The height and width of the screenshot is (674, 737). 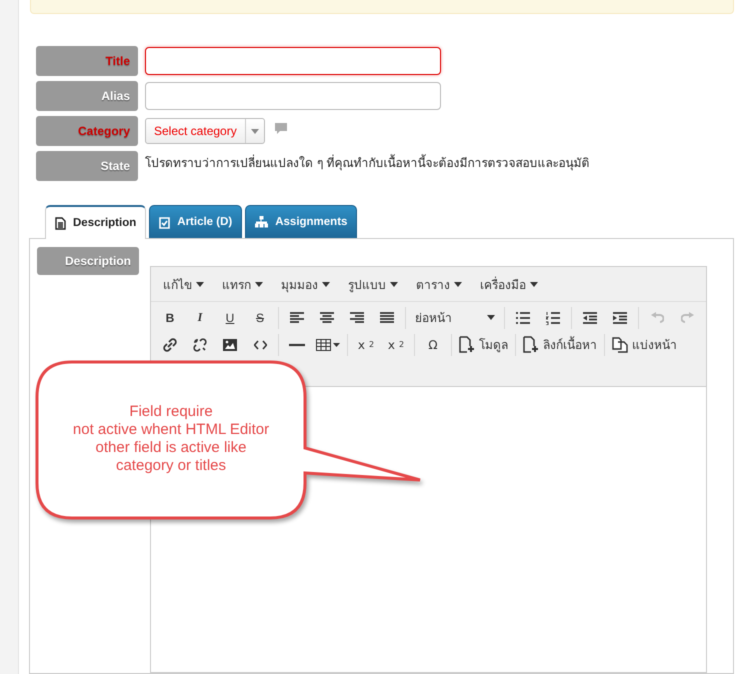 What do you see at coordinates (171, 439) in the screenshot?
I see `callout-text: Field require not active whent HTML Editor other field is active like category or titles` at bounding box center [171, 439].